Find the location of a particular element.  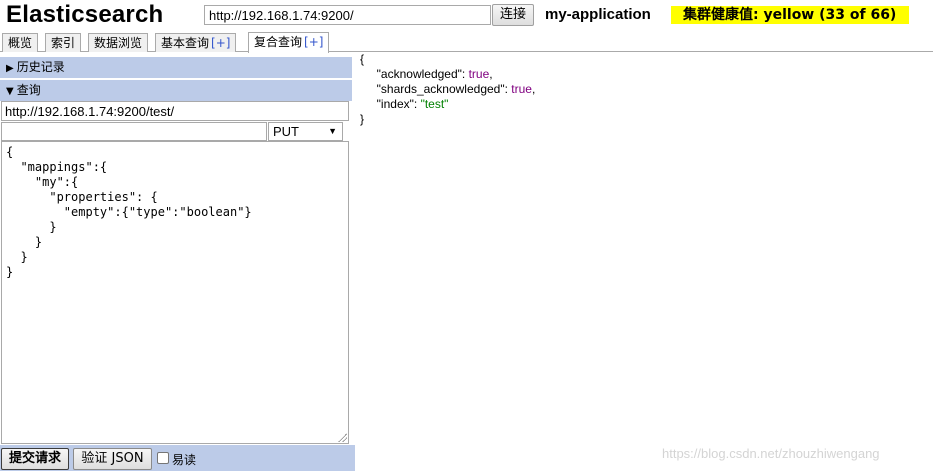

app-title: Elasticsearch is located at coordinates (85, 14).